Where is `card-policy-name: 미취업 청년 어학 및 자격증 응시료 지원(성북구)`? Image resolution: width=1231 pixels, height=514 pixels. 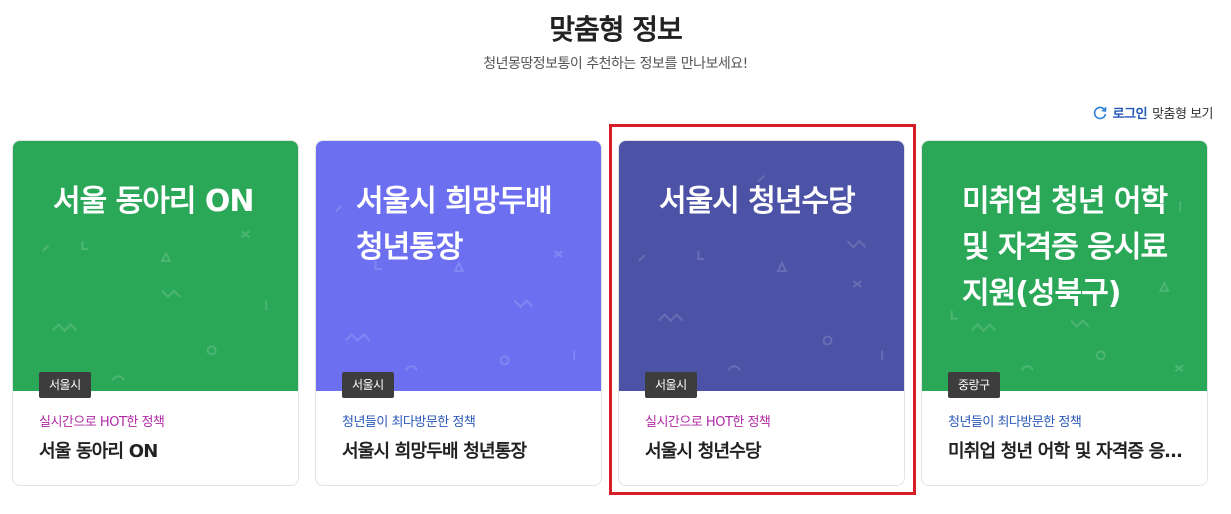
card-policy-name: 미취업 청년 어학 및 자격증 응시료 지원(성북구) is located at coordinates (1068, 451).